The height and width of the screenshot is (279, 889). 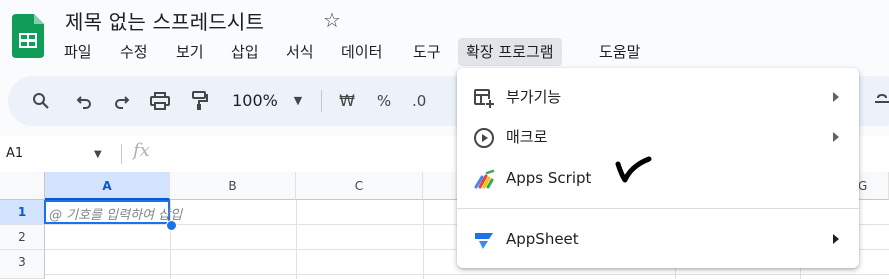 What do you see at coordinates (549, 178) in the screenshot?
I see `menu-item-label: Apps Script` at bounding box center [549, 178].